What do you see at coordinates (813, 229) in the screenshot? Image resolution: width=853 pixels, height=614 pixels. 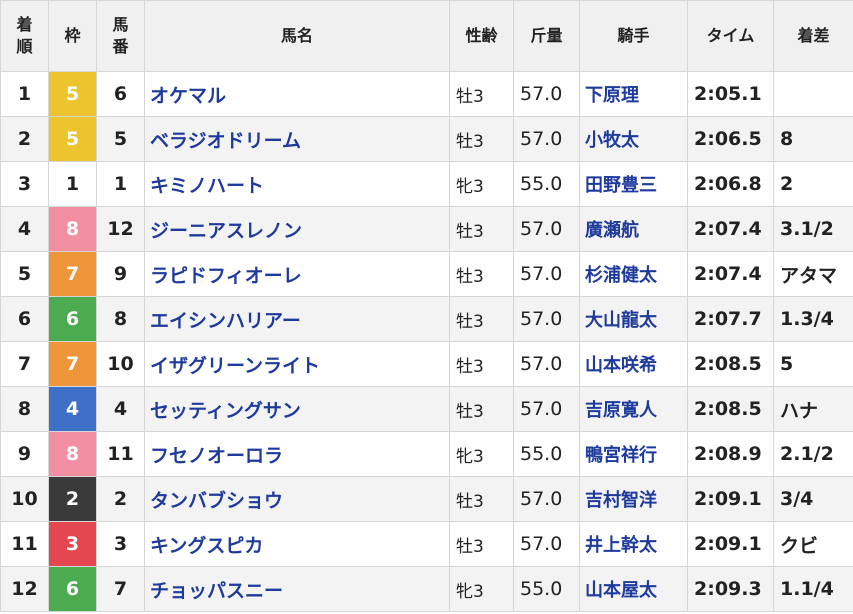 I see `margin-cell: 3.1/2` at bounding box center [813, 229].